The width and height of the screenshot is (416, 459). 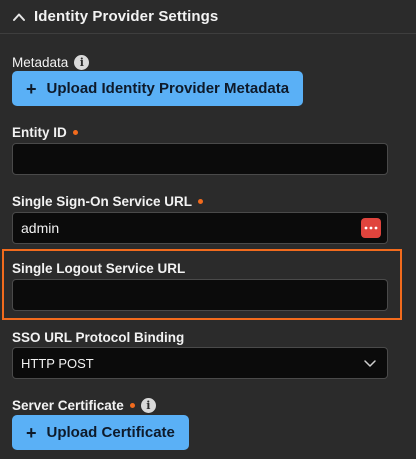 What do you see at coordinates (370, 363) in the screenshot?
I see `chevron-down-icon` at bounding box center [370, 363].